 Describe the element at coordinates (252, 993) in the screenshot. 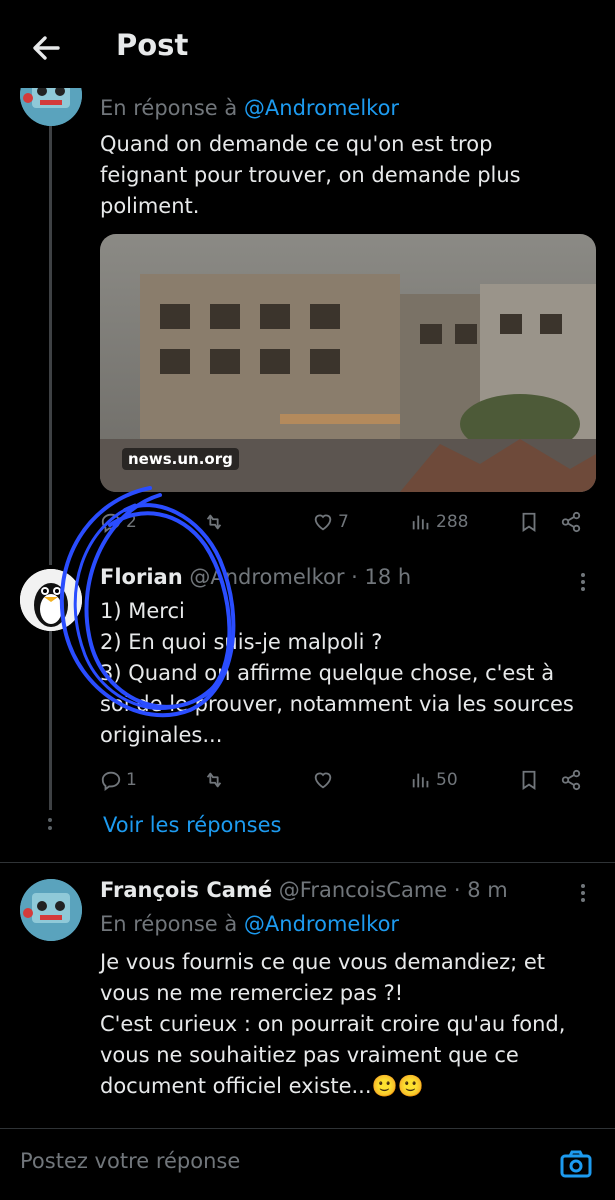

I see `tweet-text-line: vous ne me remerciez pas ?!` at that location.